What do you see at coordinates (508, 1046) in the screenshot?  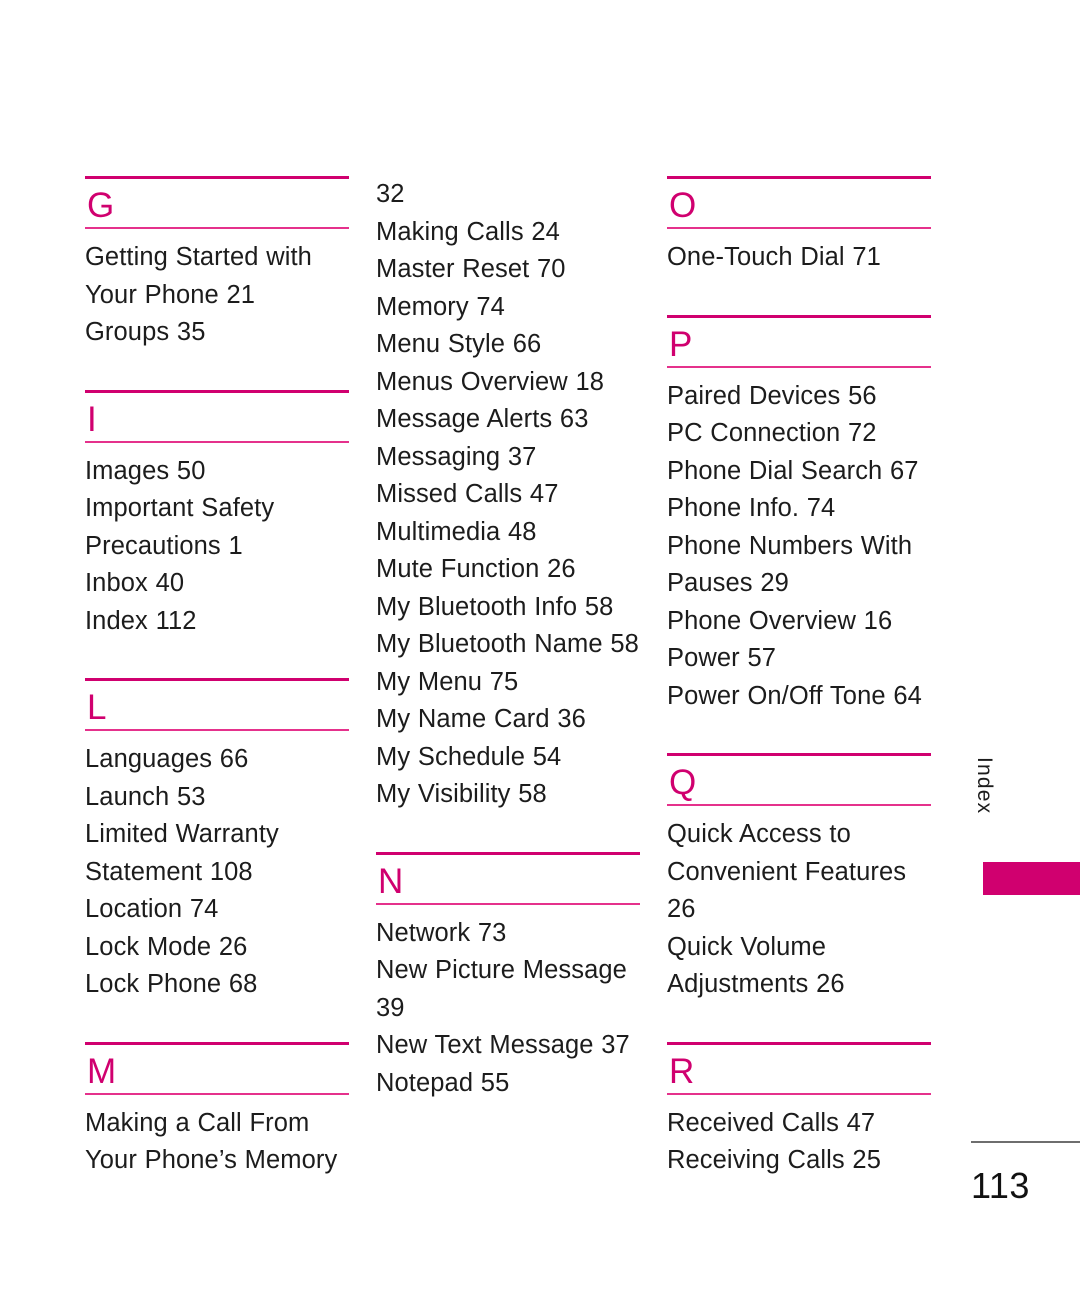 I see `index-entry: New Text Message 37` at bounding box center [508, 1046].